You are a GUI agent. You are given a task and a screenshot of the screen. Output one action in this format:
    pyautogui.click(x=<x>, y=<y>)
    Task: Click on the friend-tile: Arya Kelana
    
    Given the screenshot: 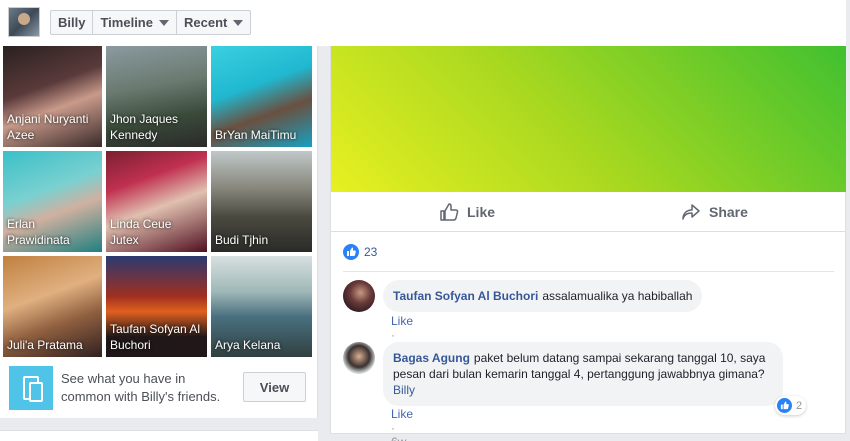 What is the action you would take?
    pyautogui.click(x=261, y=306)
    